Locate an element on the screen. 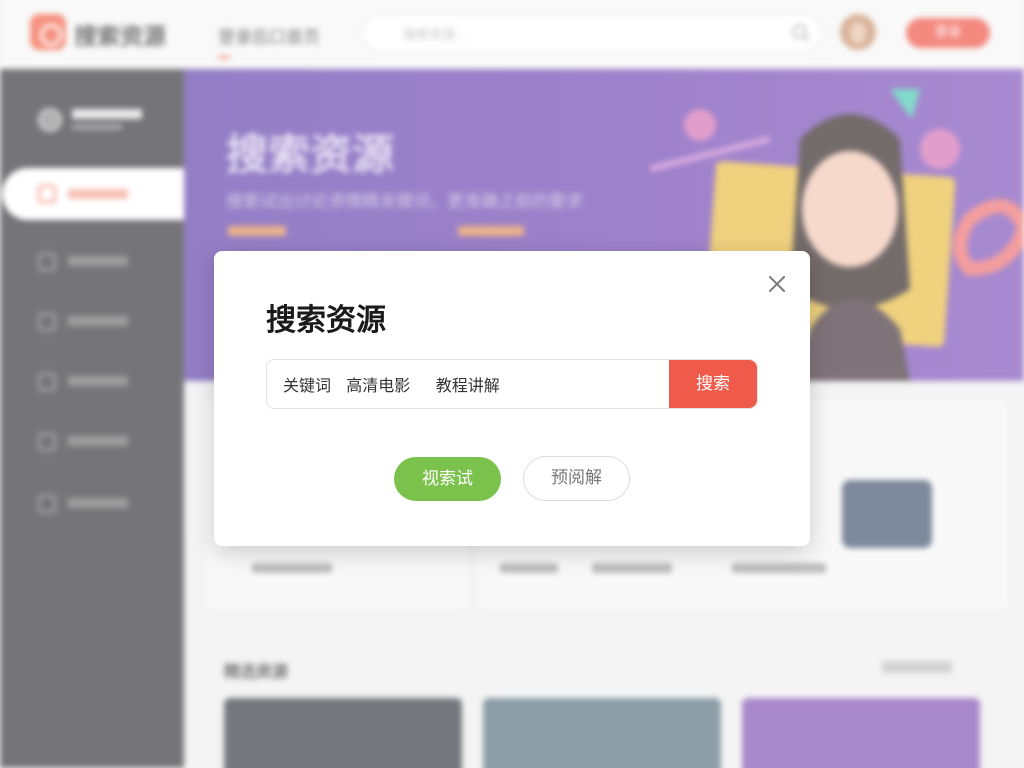 This screenshot has height=768, width=1024. secondary-action-button: 预阅解 is located at coordinates (576, 478).